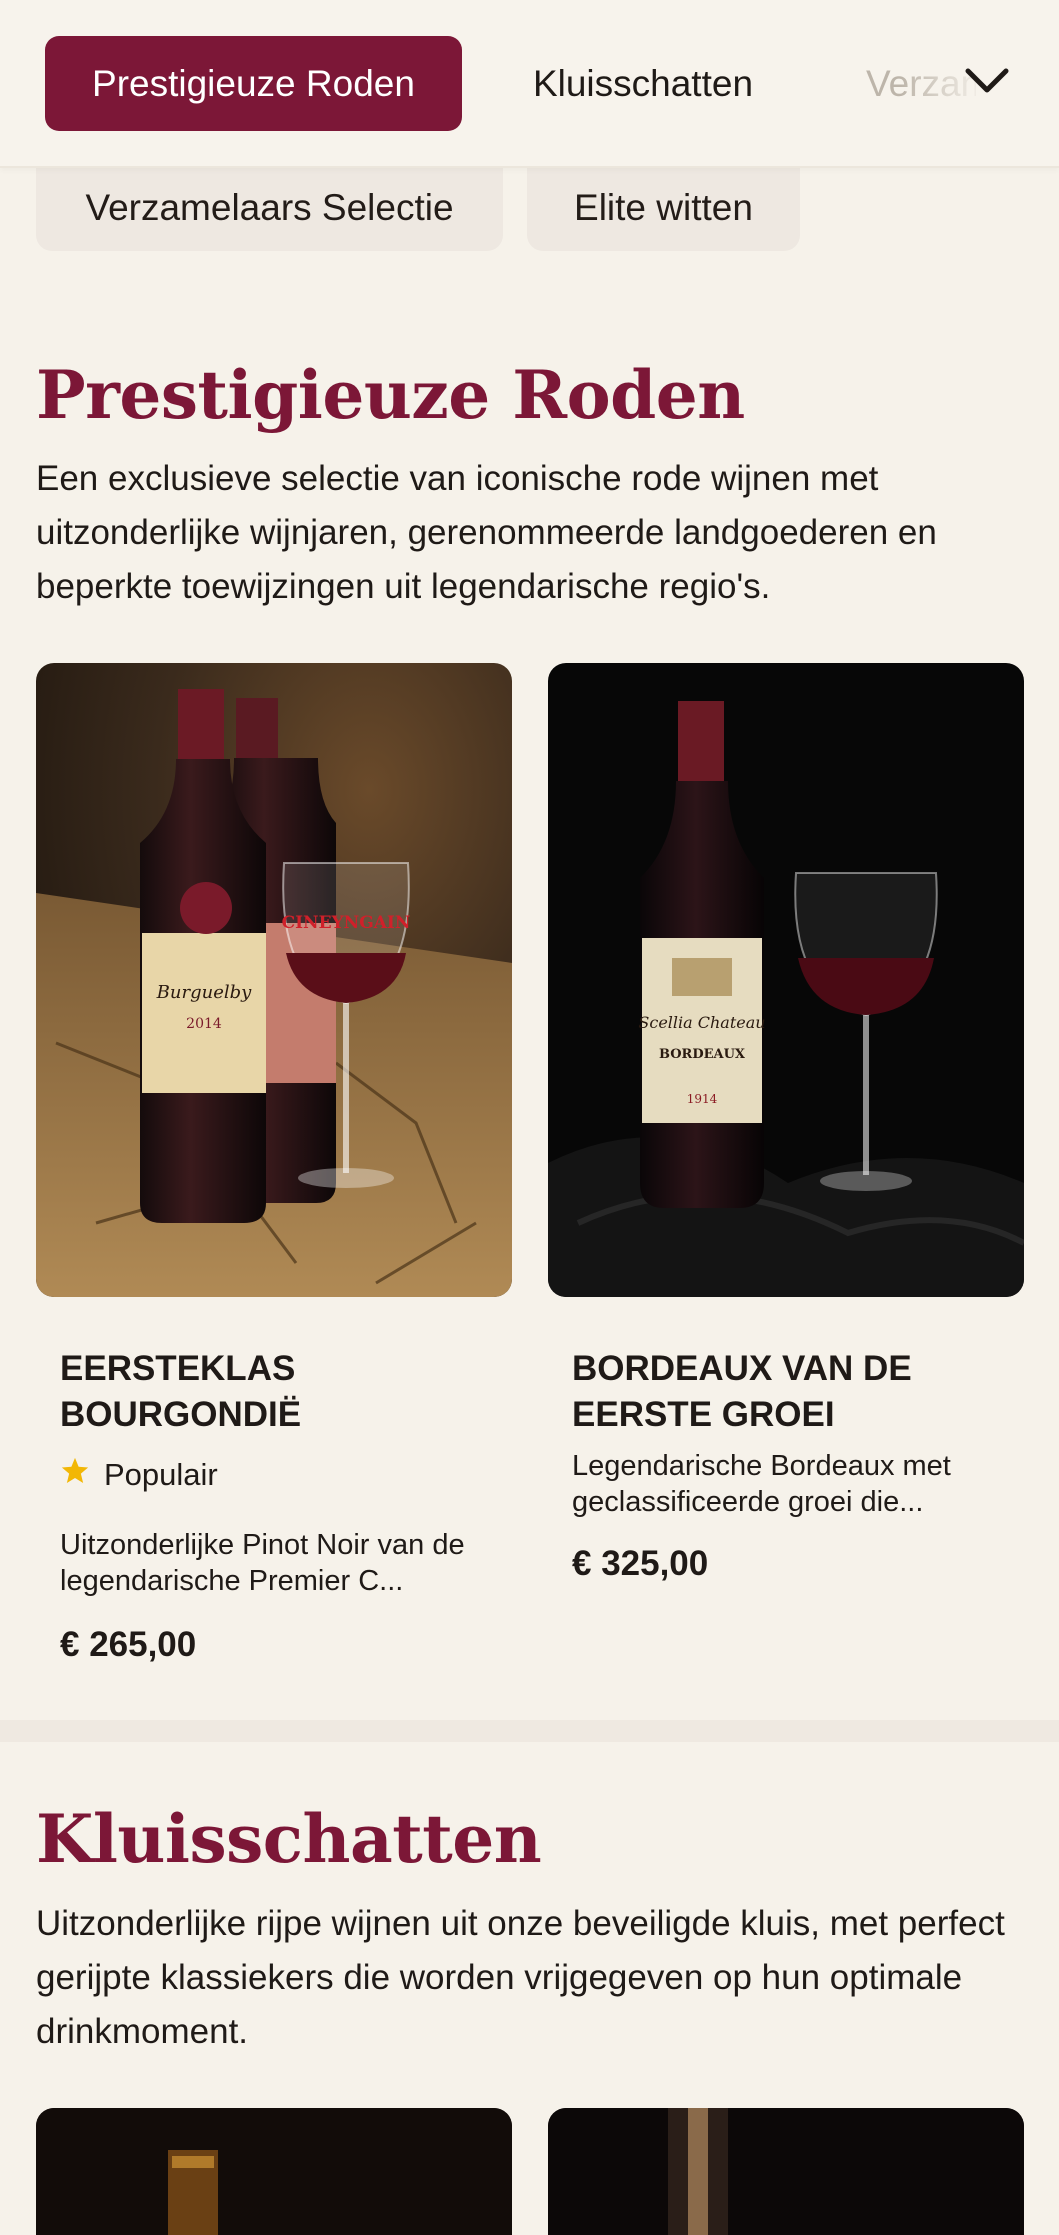 The width and height of the screenshot is (1059, 2235). What do you see at coordinates (204, 992) in the screenshot?
I see `bottle-label-estate: Burguelby` at bounding box center [204, 992].